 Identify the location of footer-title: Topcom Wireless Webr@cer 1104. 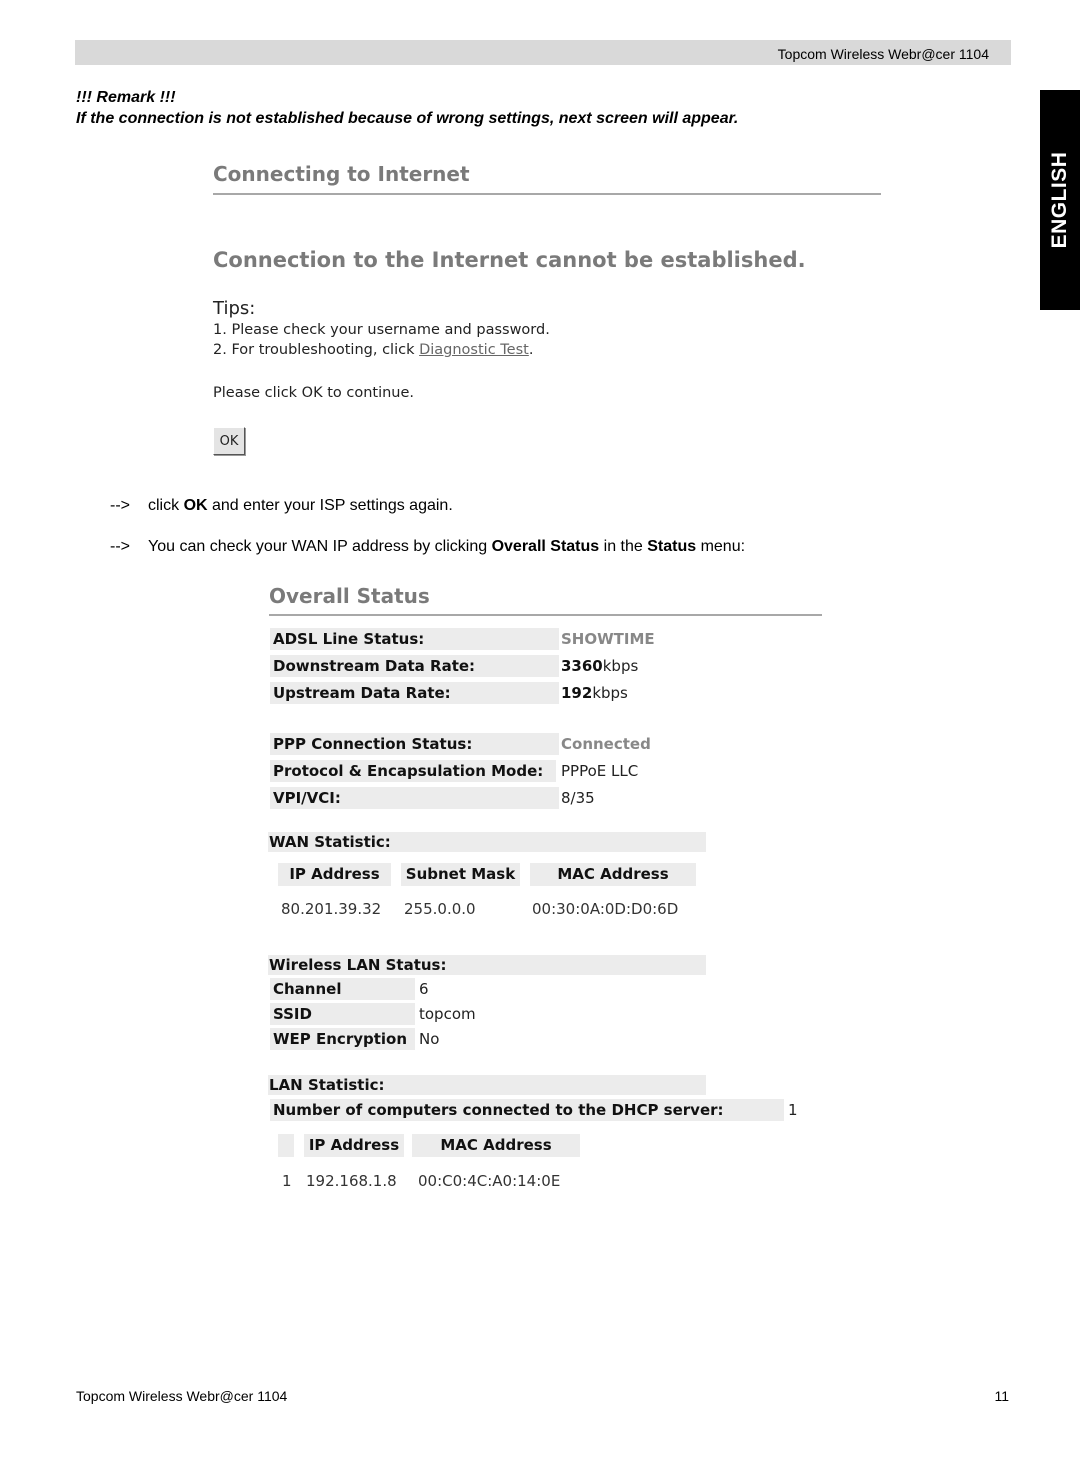
(182, 1396).